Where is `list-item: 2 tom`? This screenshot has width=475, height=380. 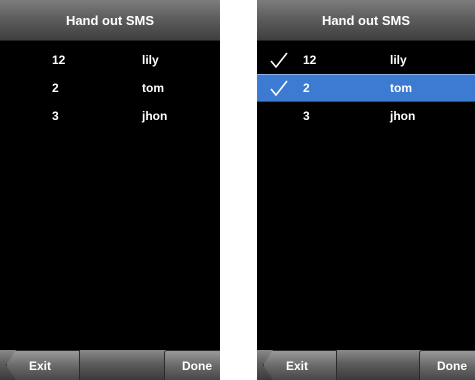
list-item: 2 tom is located at coordinates (110, 88).